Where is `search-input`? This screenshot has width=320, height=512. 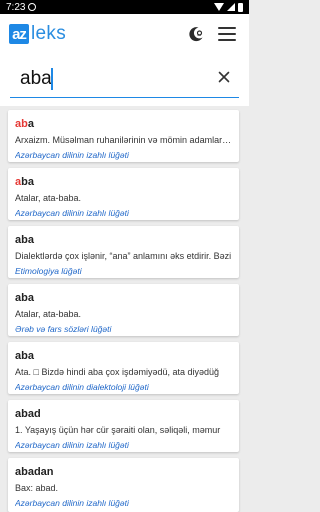 search-input is located at coordinates (124, 79).